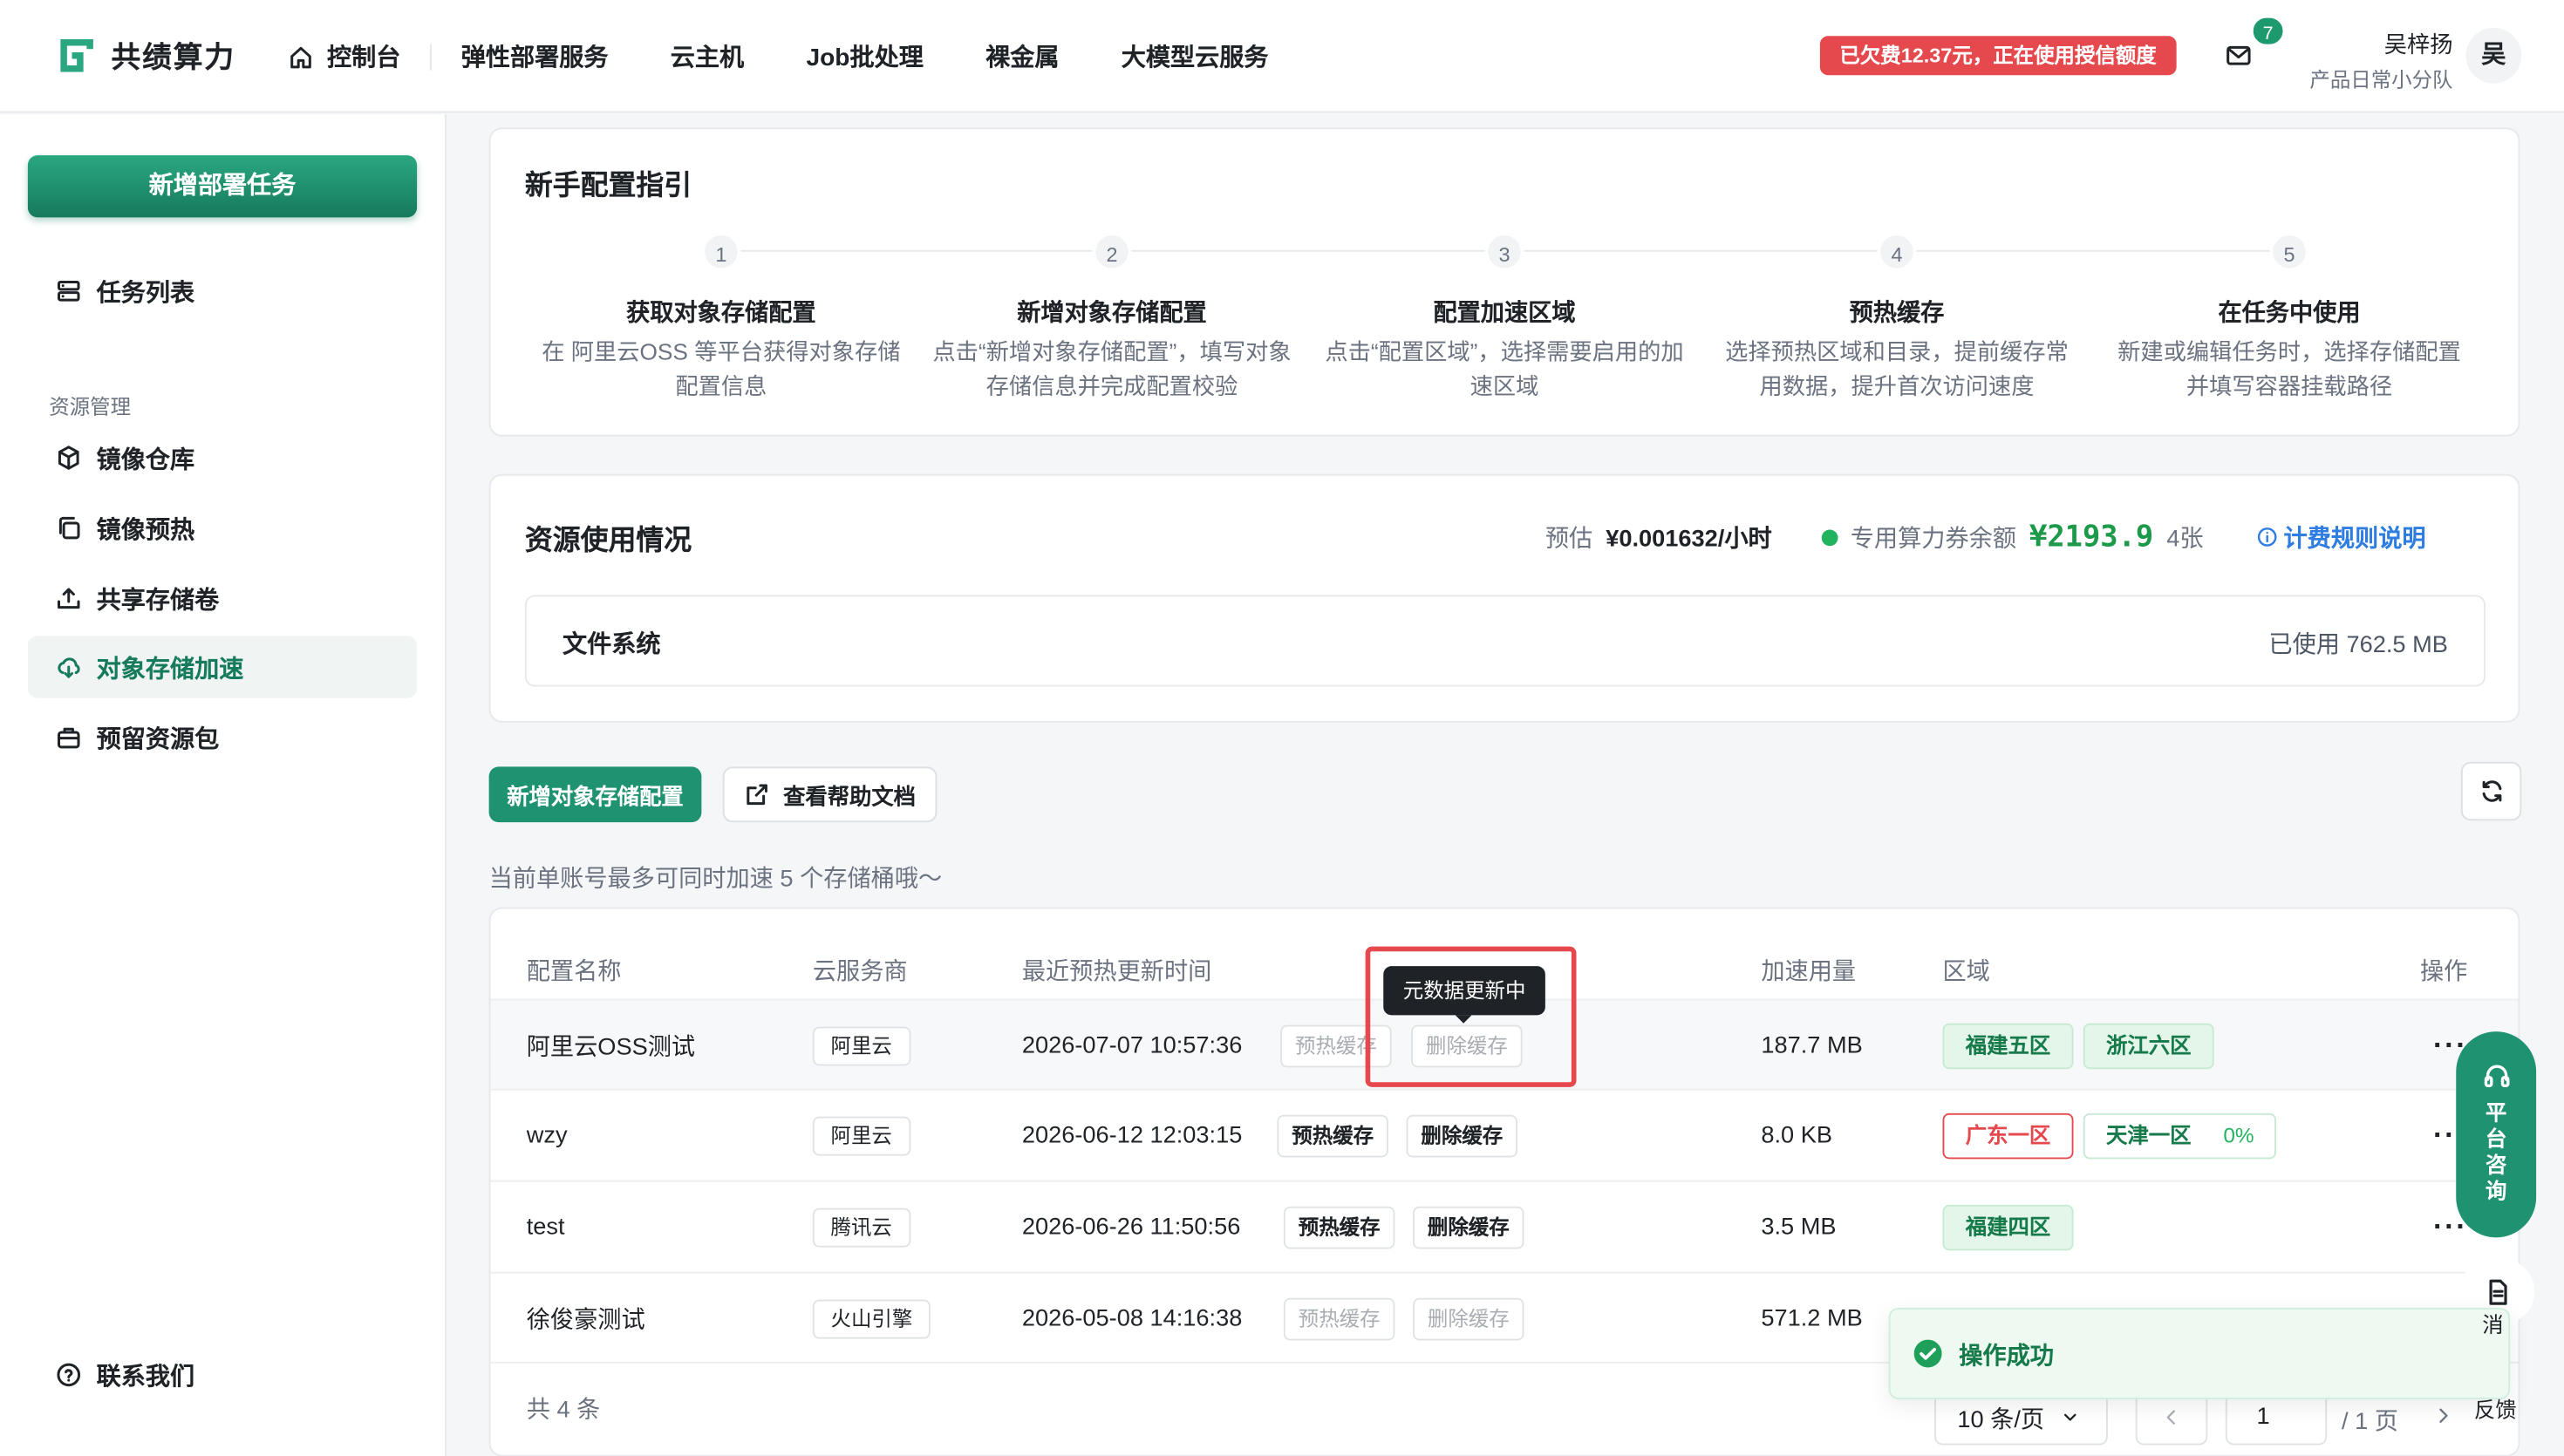  Describe the element at coordinates (1505, 641) in the screenshot. I see `filesystem-row: 文件系统 已使用 762.5 MB` at that location.